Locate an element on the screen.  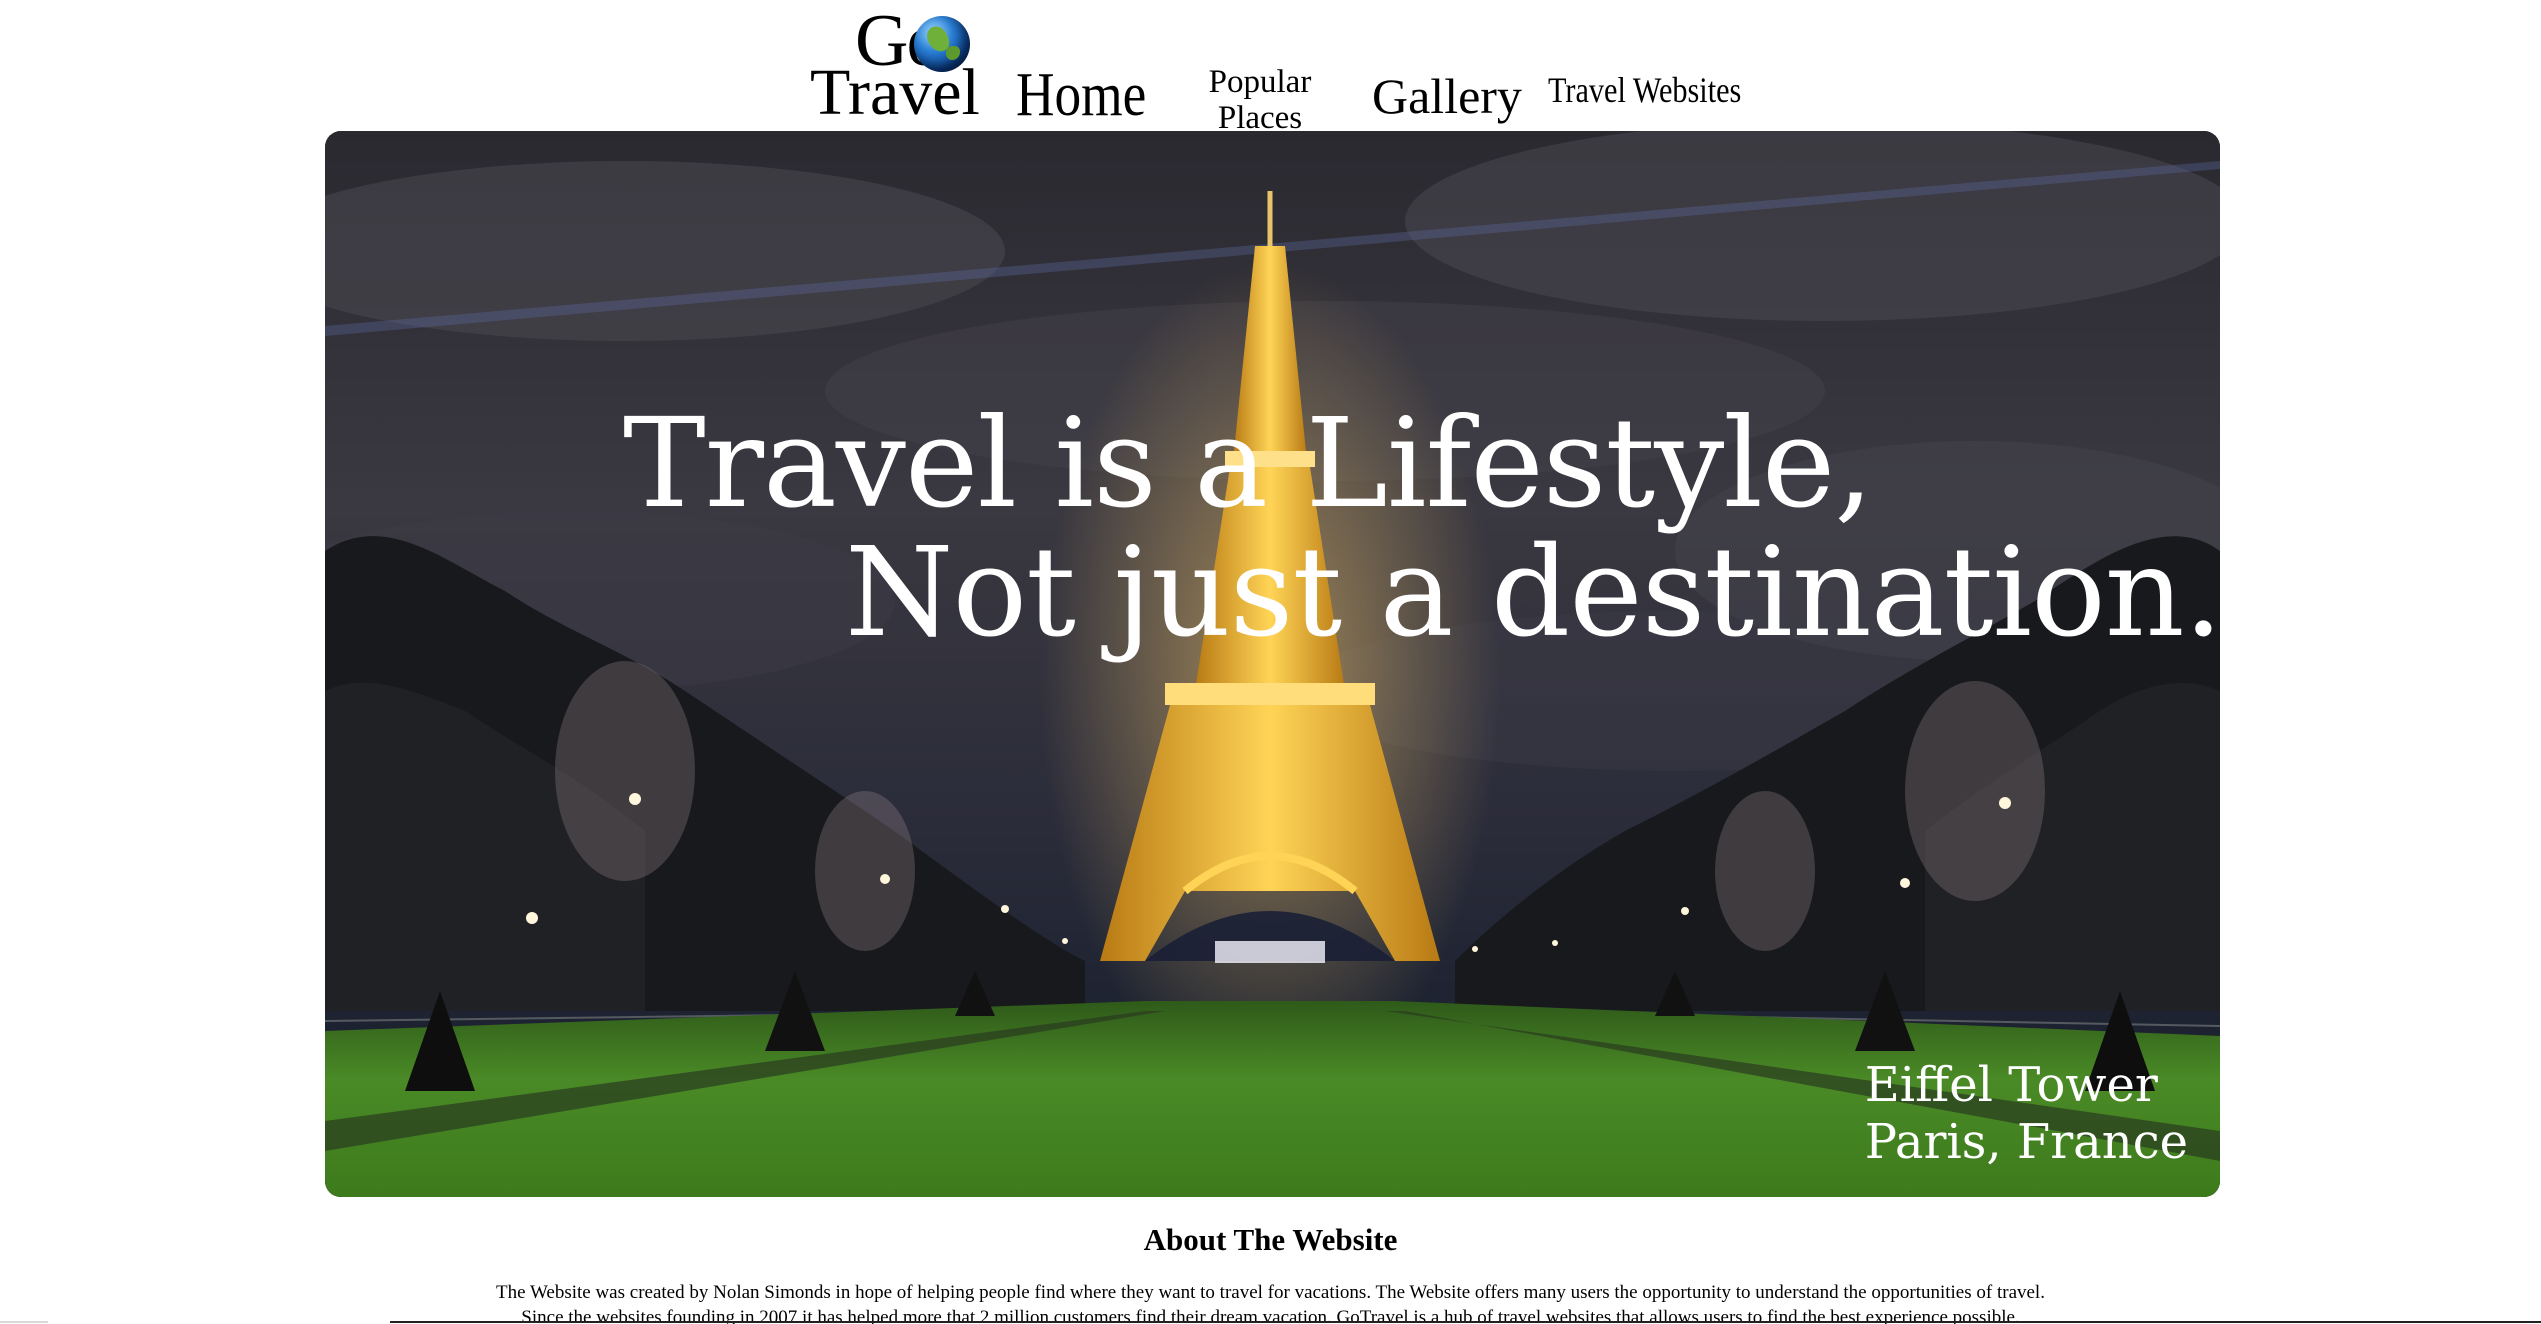
divider is located at coordinates (1465, 1322).